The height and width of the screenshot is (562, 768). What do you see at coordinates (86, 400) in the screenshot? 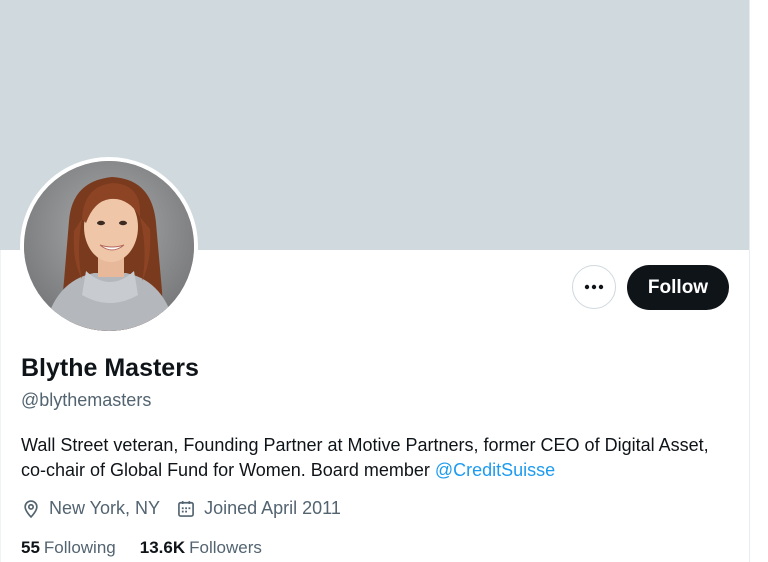
I see `profile-handle: @blythemasters` at bounding box center [86, 400].